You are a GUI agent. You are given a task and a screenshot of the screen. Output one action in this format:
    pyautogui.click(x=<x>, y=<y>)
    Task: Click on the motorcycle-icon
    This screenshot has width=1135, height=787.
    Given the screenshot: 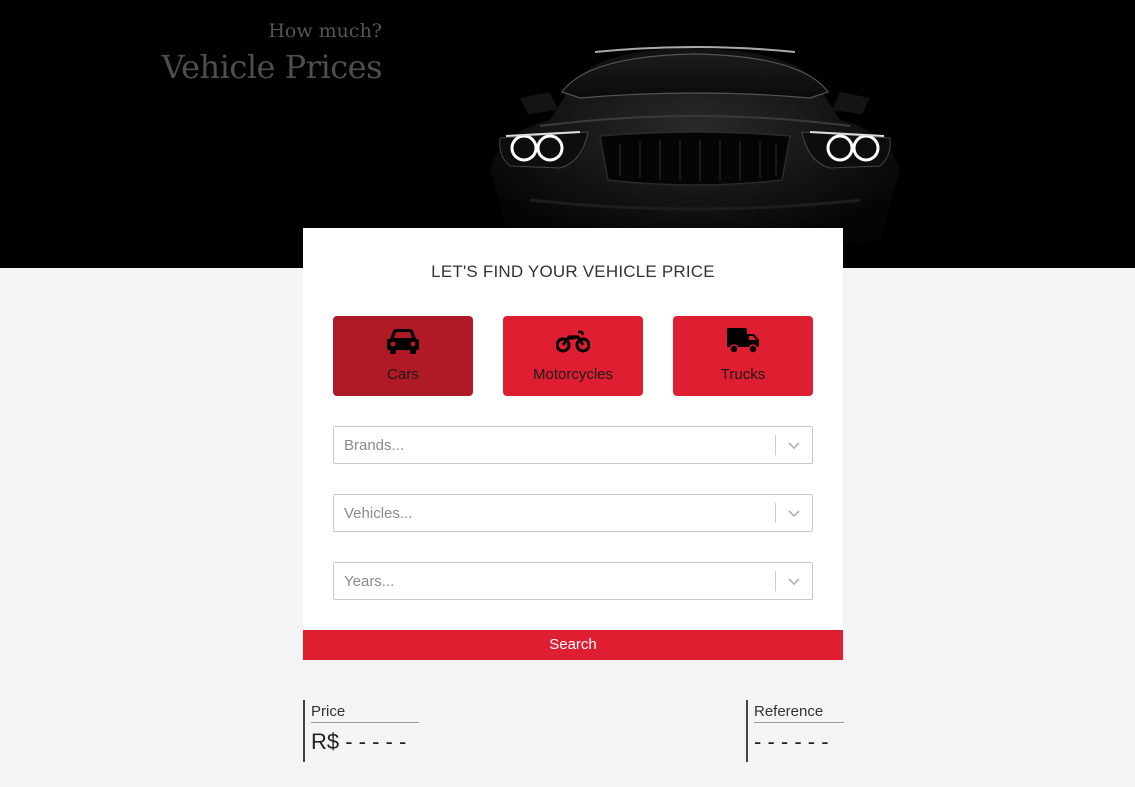 What is the action you would take?
    pyautogui.click(x=573, y=341)
    